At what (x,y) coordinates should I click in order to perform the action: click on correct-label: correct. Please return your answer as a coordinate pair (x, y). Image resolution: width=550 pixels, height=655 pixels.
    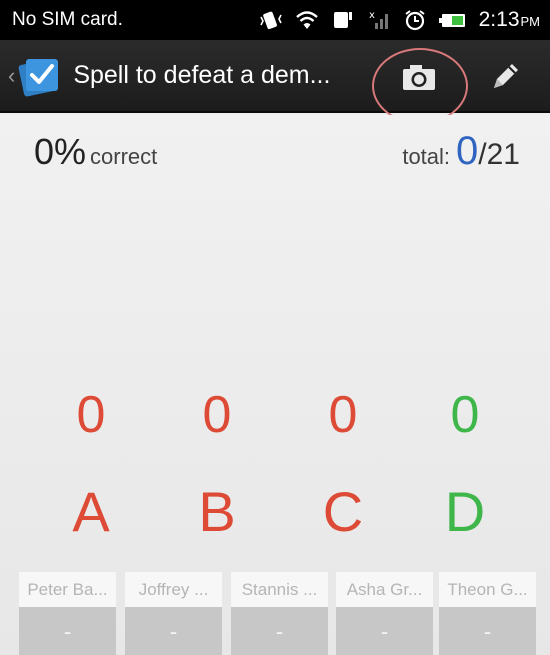
    Looking at the image, I should click on (124, 156).